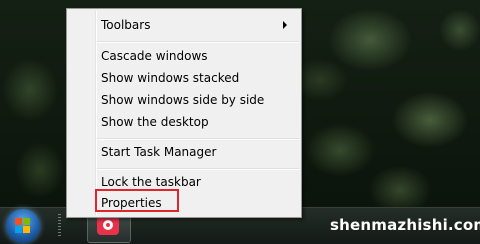 The image size is (480, 244). Describe the element at coordinates (151, 182) in the screenshot. I see `menu-item-lock-the-taskbar: Lock the taskbar` at that location.